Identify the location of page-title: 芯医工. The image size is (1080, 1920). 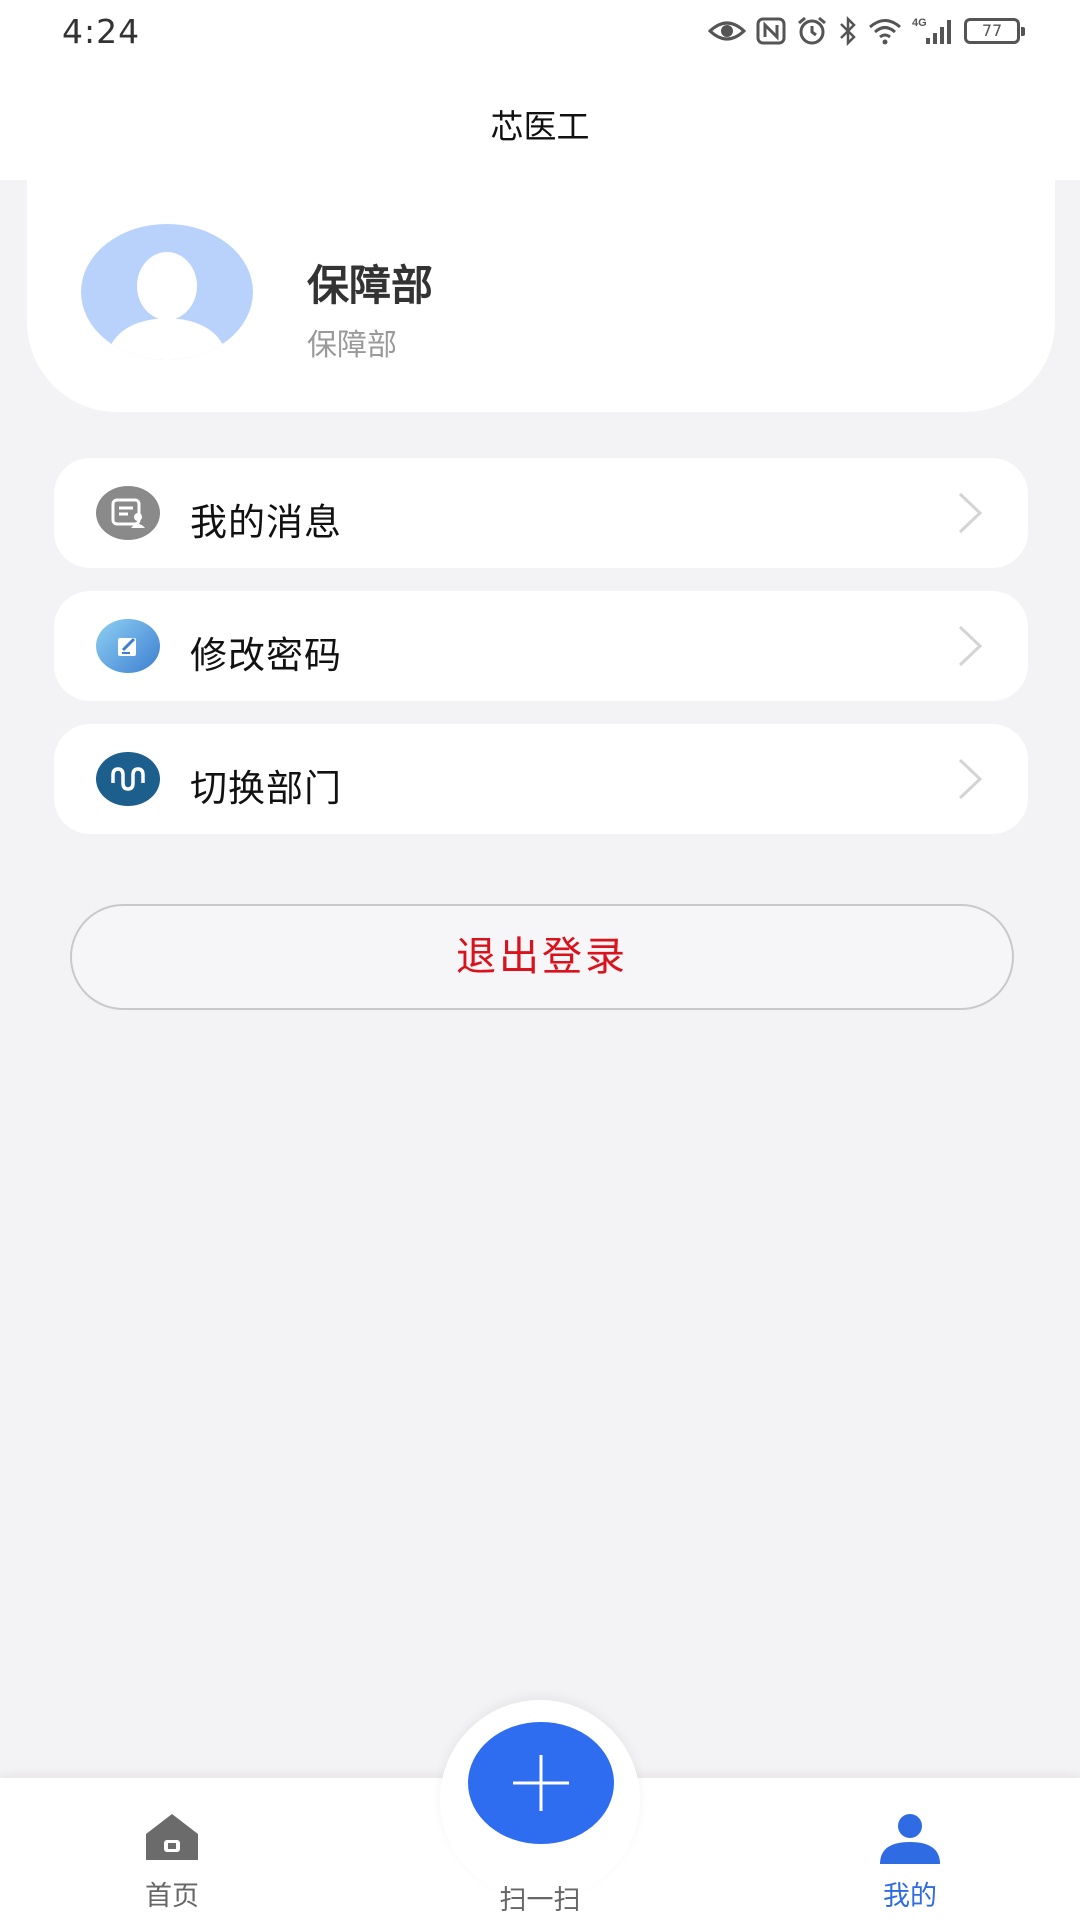
(540, 126).